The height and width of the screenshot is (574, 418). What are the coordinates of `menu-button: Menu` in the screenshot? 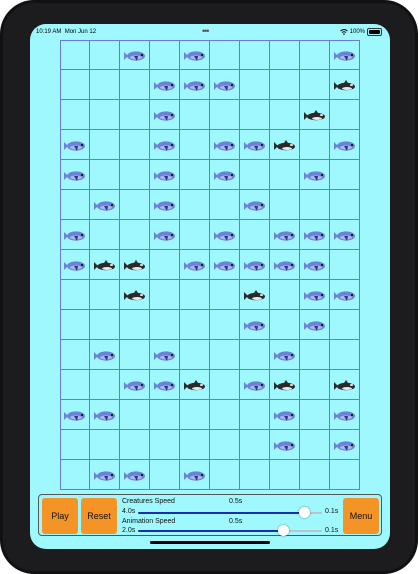 It's located at (361, 516).